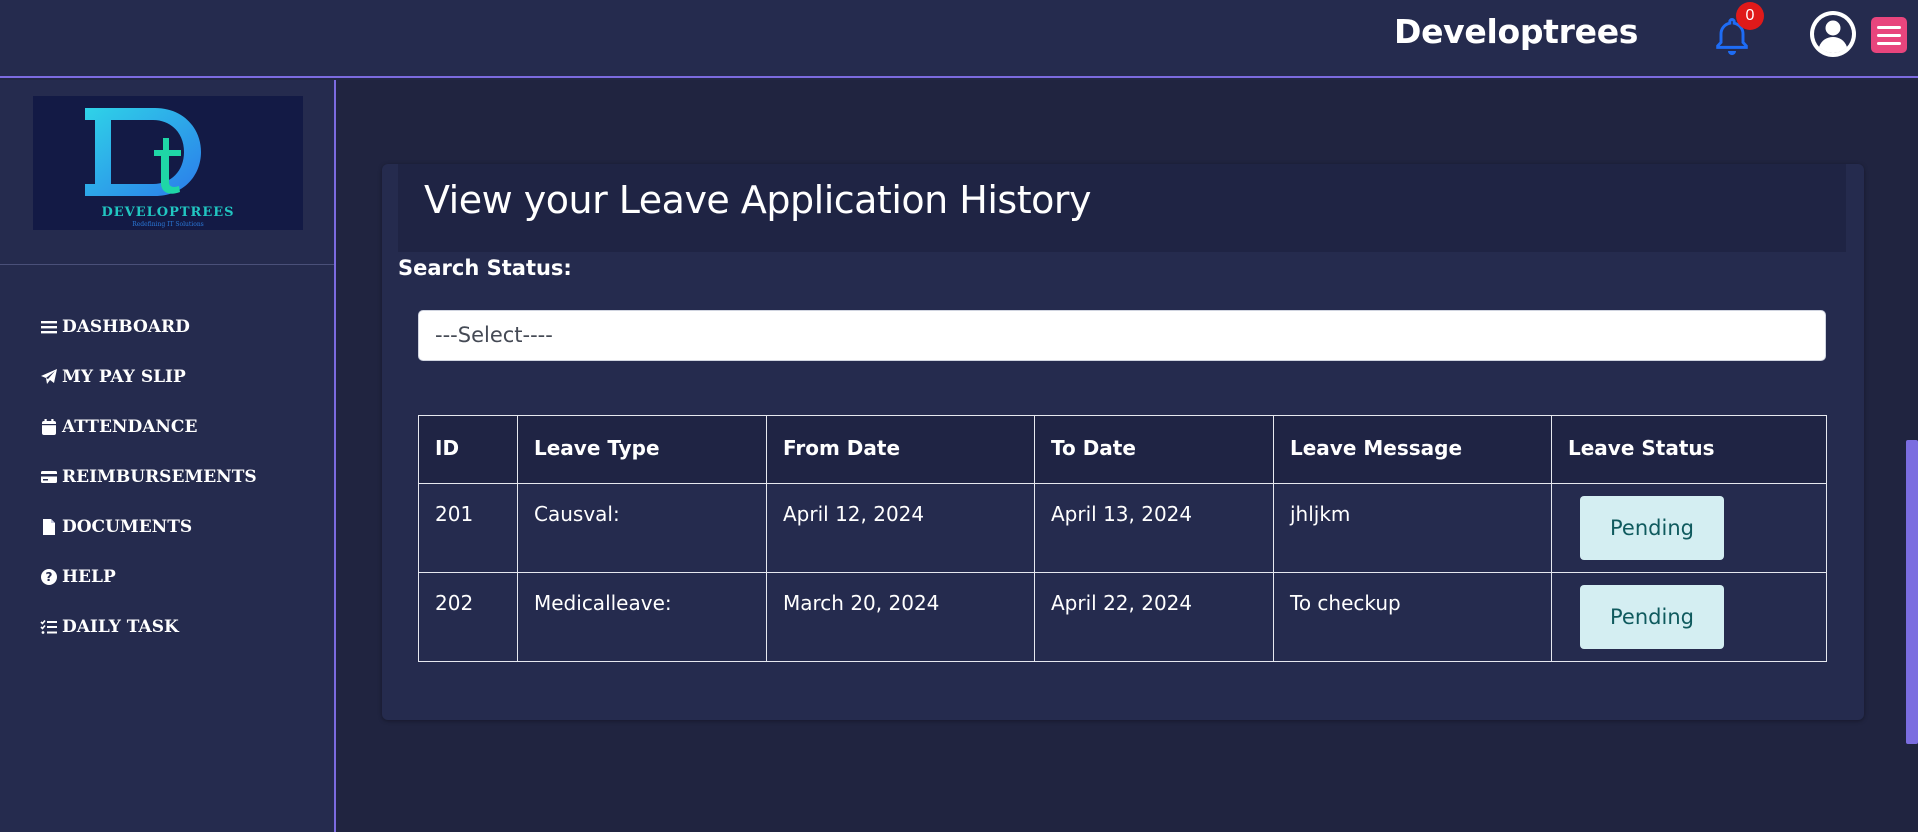 This screenshot has height=832, width=1918. Describe the element at coordinates (167, 264) in the screenshot. I see `sidebar-divider` at that location.